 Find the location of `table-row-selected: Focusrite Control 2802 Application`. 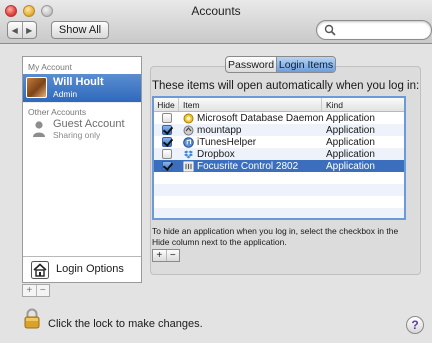

table-row-selected: Focusrite Control 2802 Application is located at coordinates (279, 166).